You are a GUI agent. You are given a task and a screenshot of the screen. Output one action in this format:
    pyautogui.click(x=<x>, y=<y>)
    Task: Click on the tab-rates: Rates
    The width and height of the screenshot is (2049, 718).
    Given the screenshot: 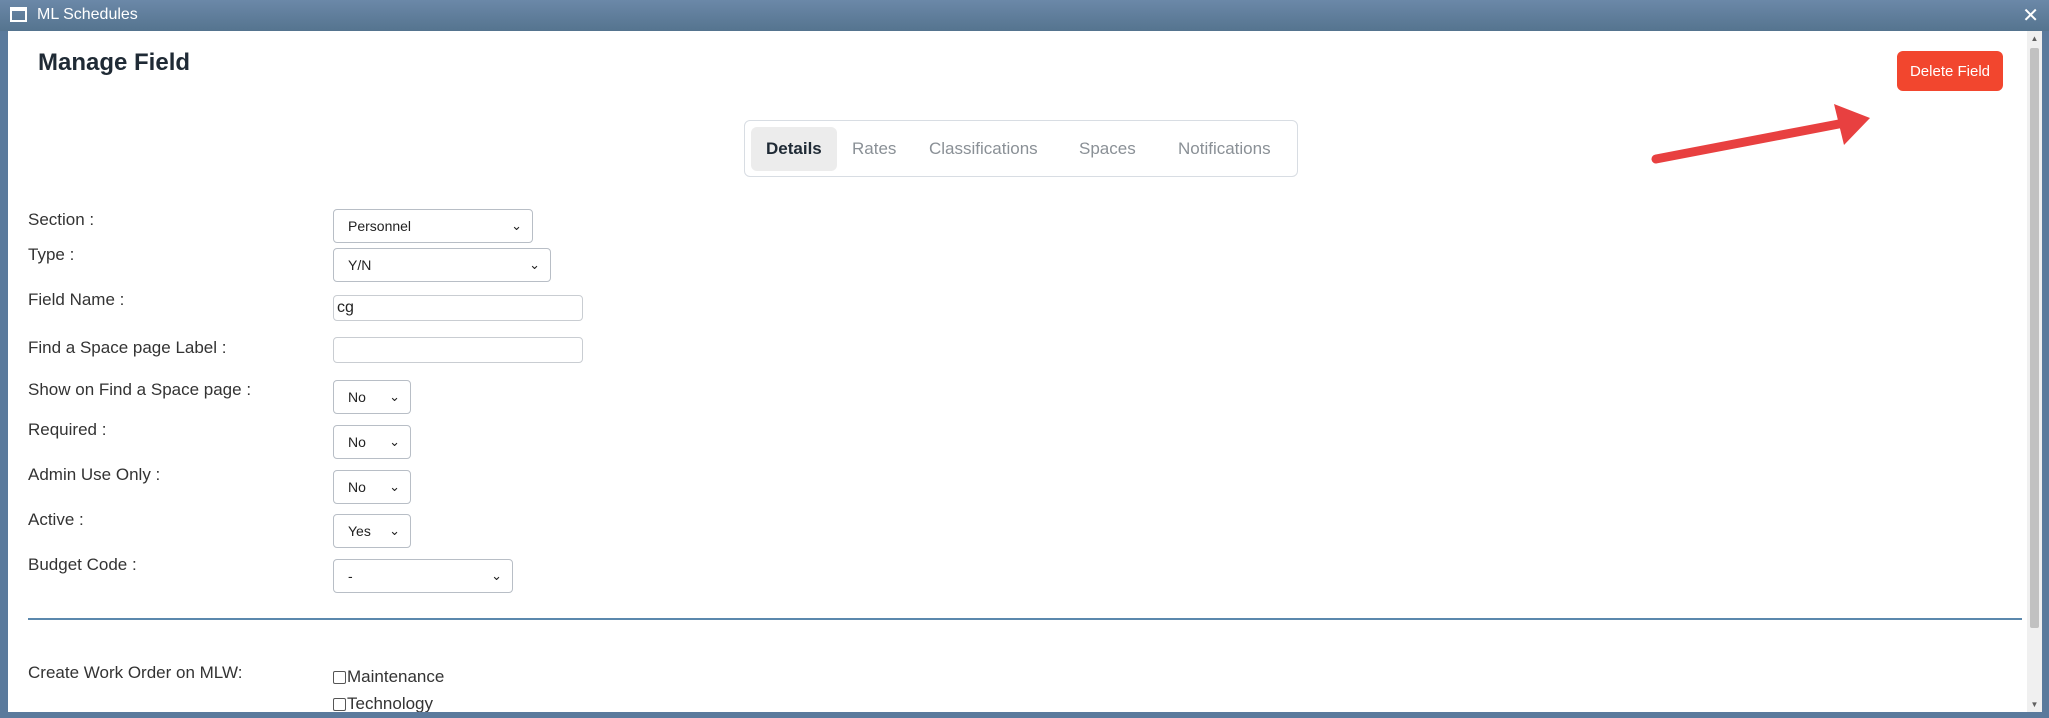 What is the action you would take?
    pyautogui.click(x=874, y=149)
    